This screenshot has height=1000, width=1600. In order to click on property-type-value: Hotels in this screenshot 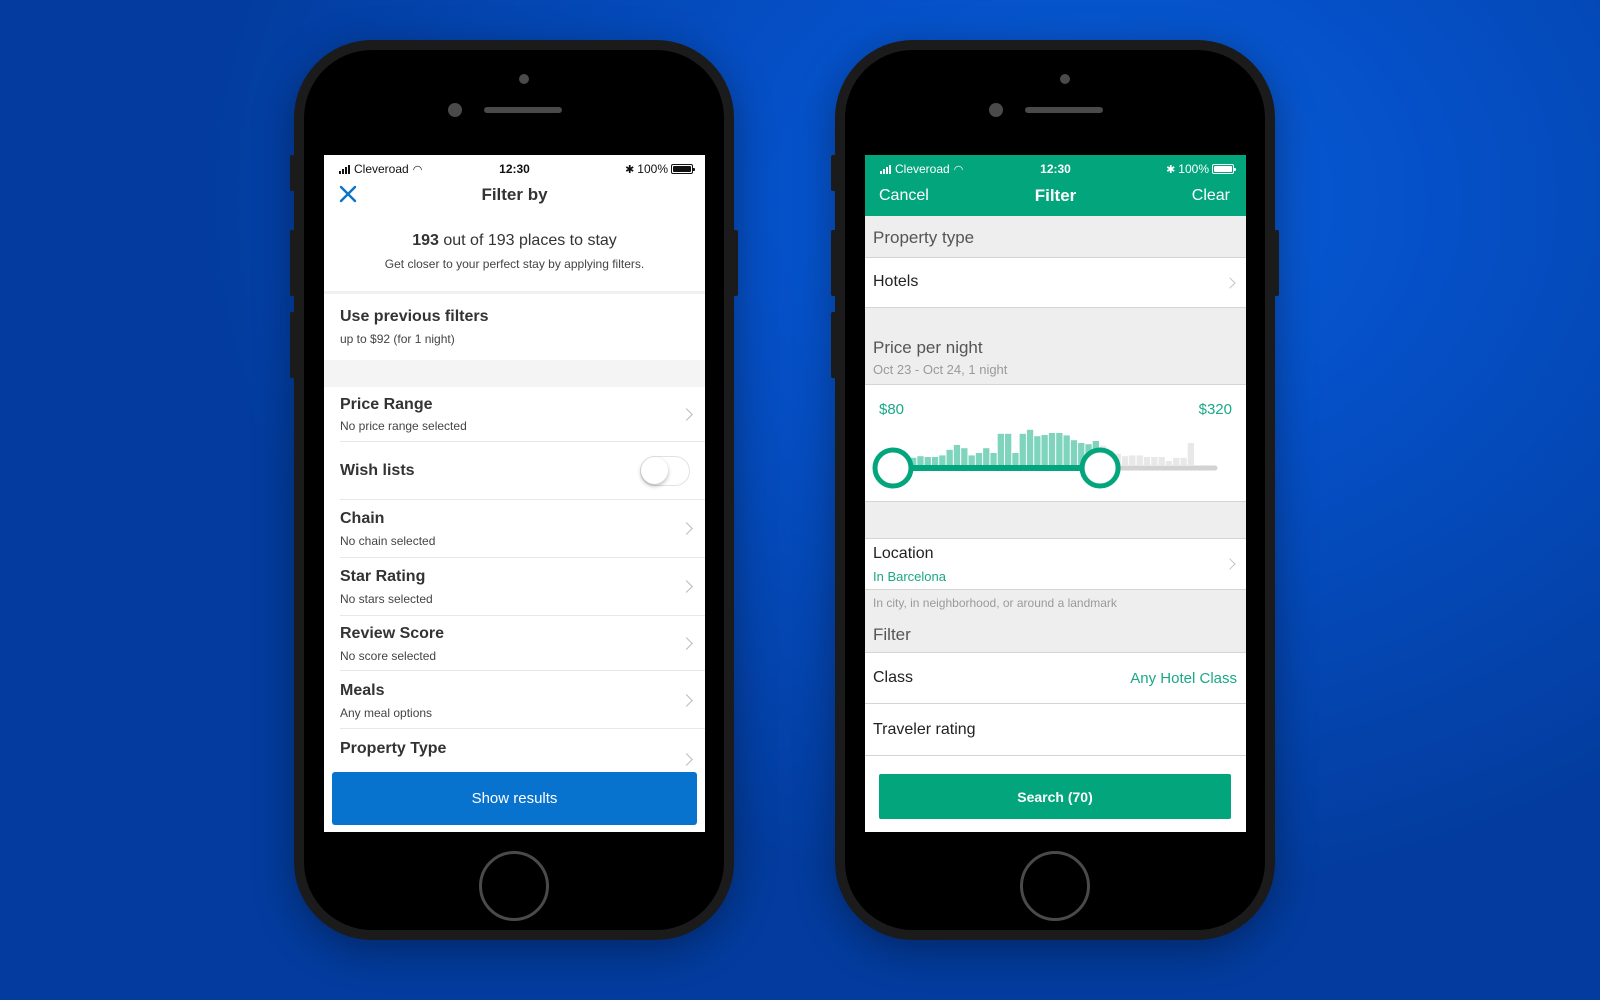, I will do `click(896, 281)`.